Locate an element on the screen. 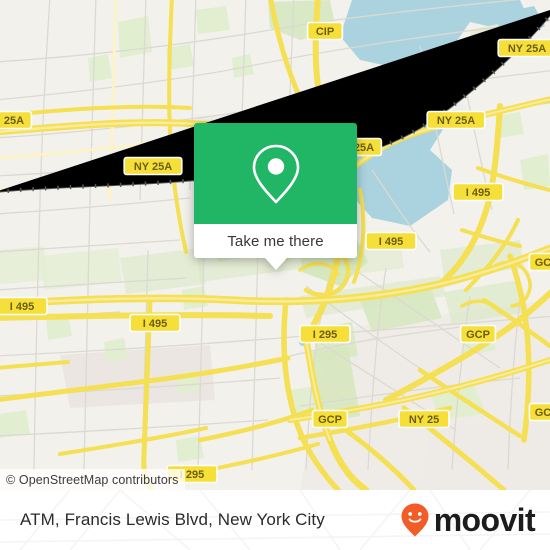  map-pin-icon is located at coordinates (275, 173).